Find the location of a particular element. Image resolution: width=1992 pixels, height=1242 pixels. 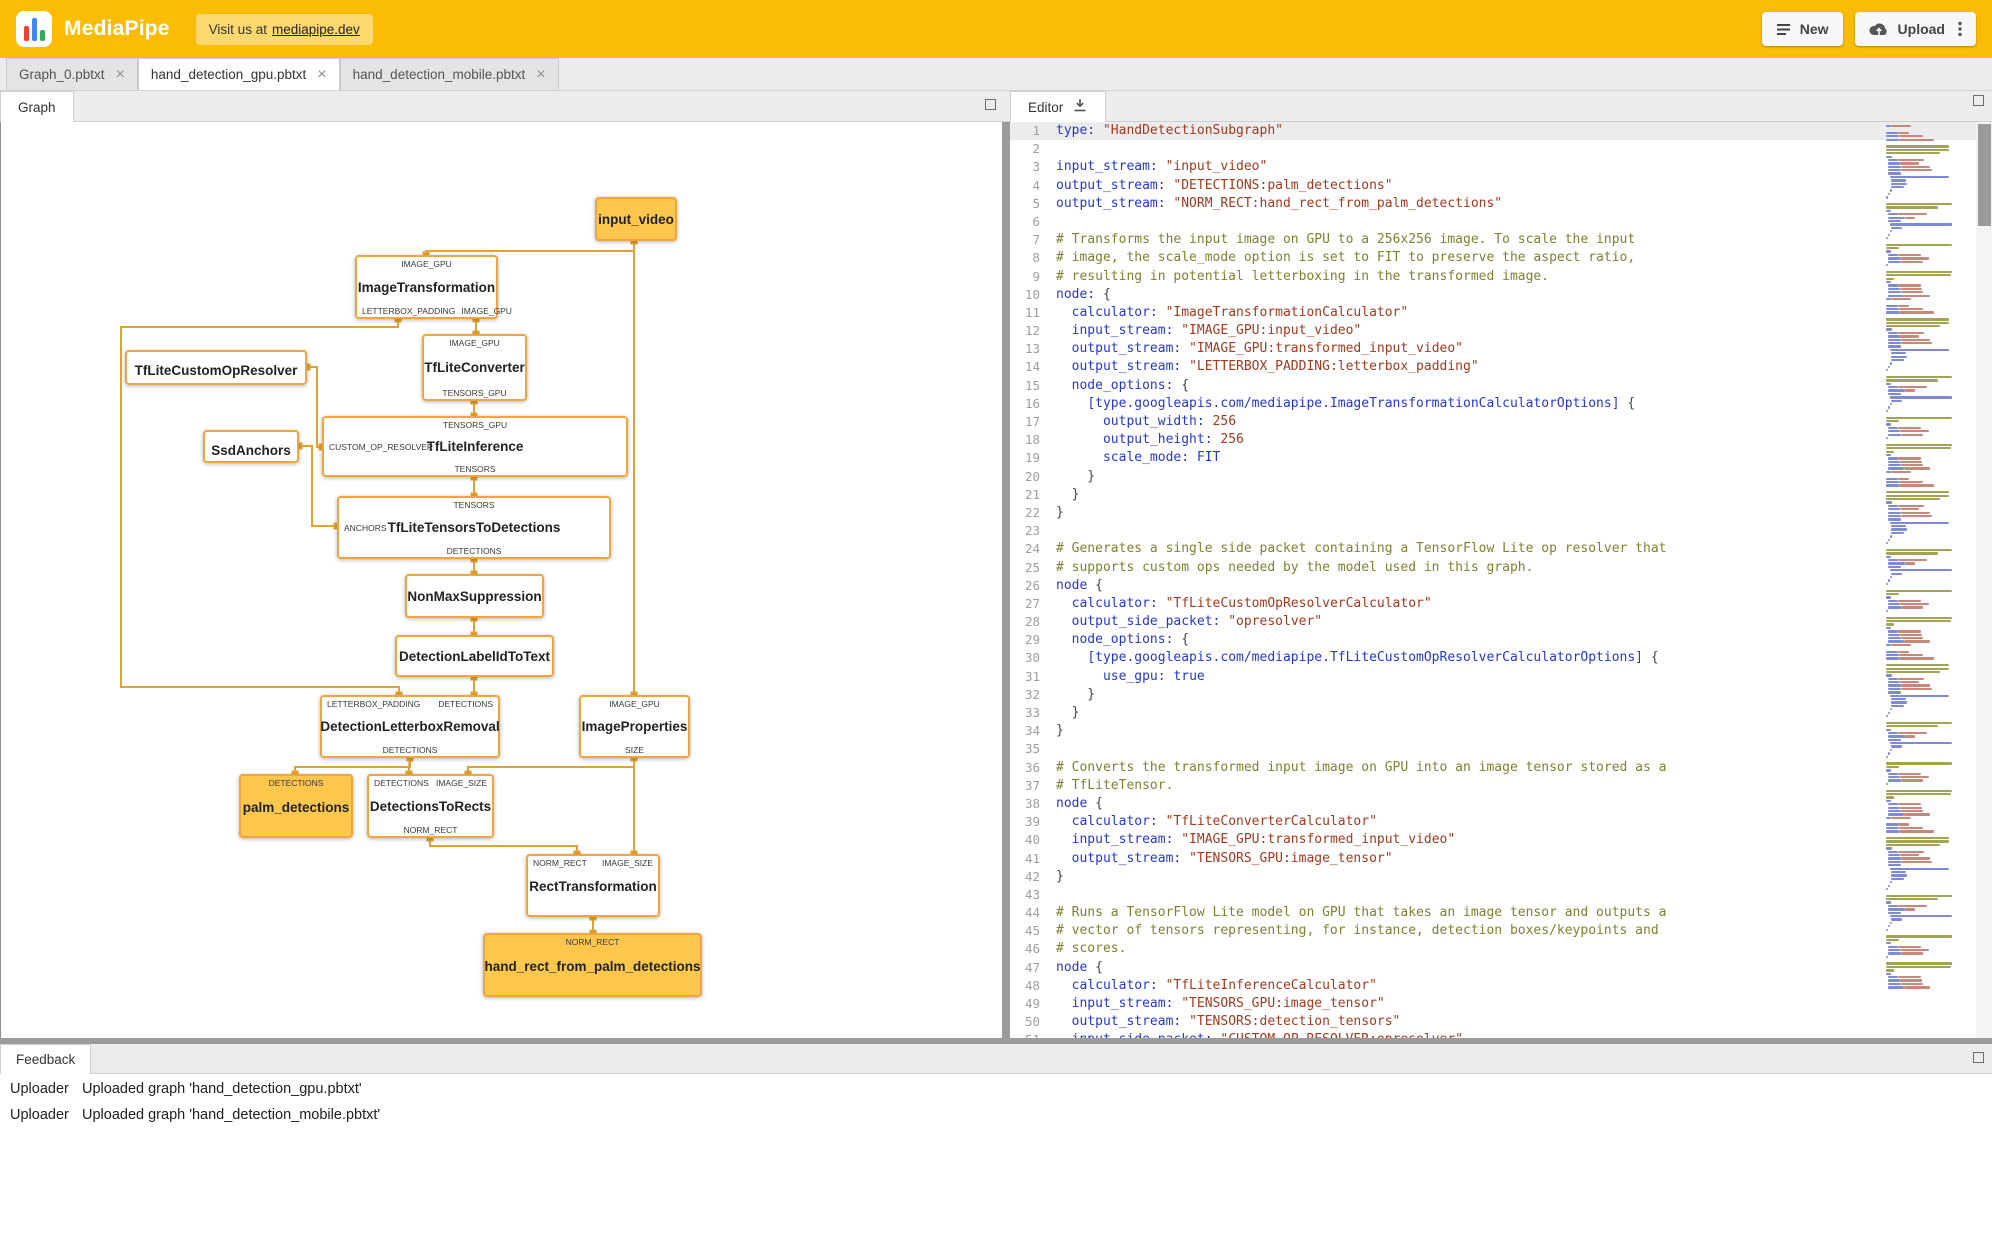

code-line-43: 43 is located at coordinates (1501, 895).